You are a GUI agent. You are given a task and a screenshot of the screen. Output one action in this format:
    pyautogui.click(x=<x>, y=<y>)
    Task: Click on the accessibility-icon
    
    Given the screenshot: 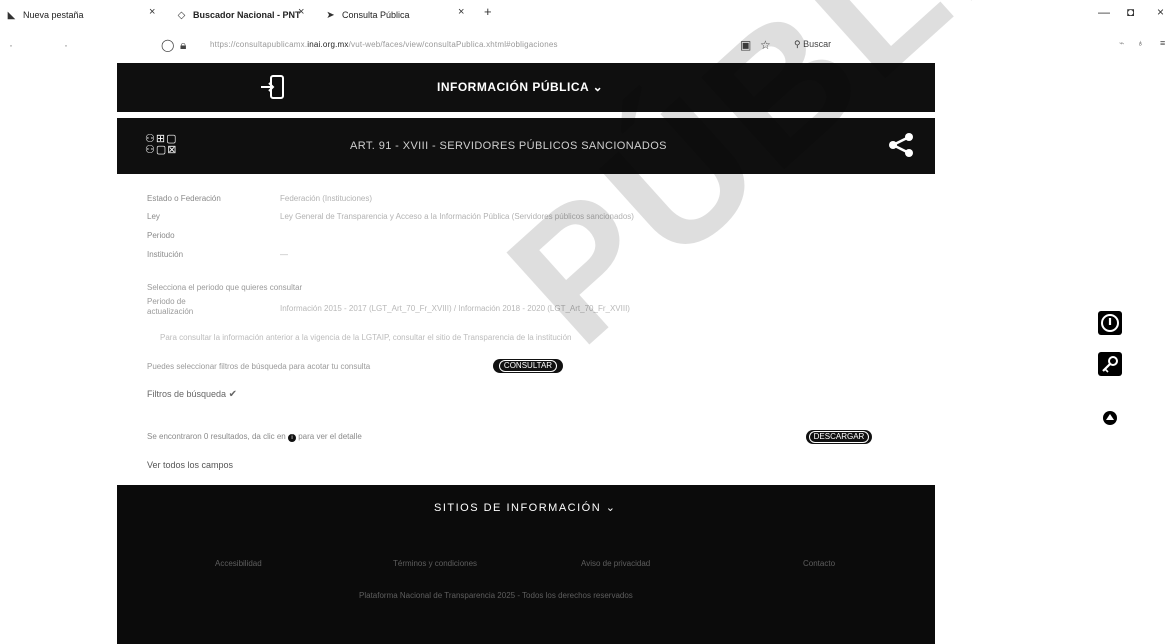 What is the action you would take?
    pyautogui.click(x=1110, y=323)
    